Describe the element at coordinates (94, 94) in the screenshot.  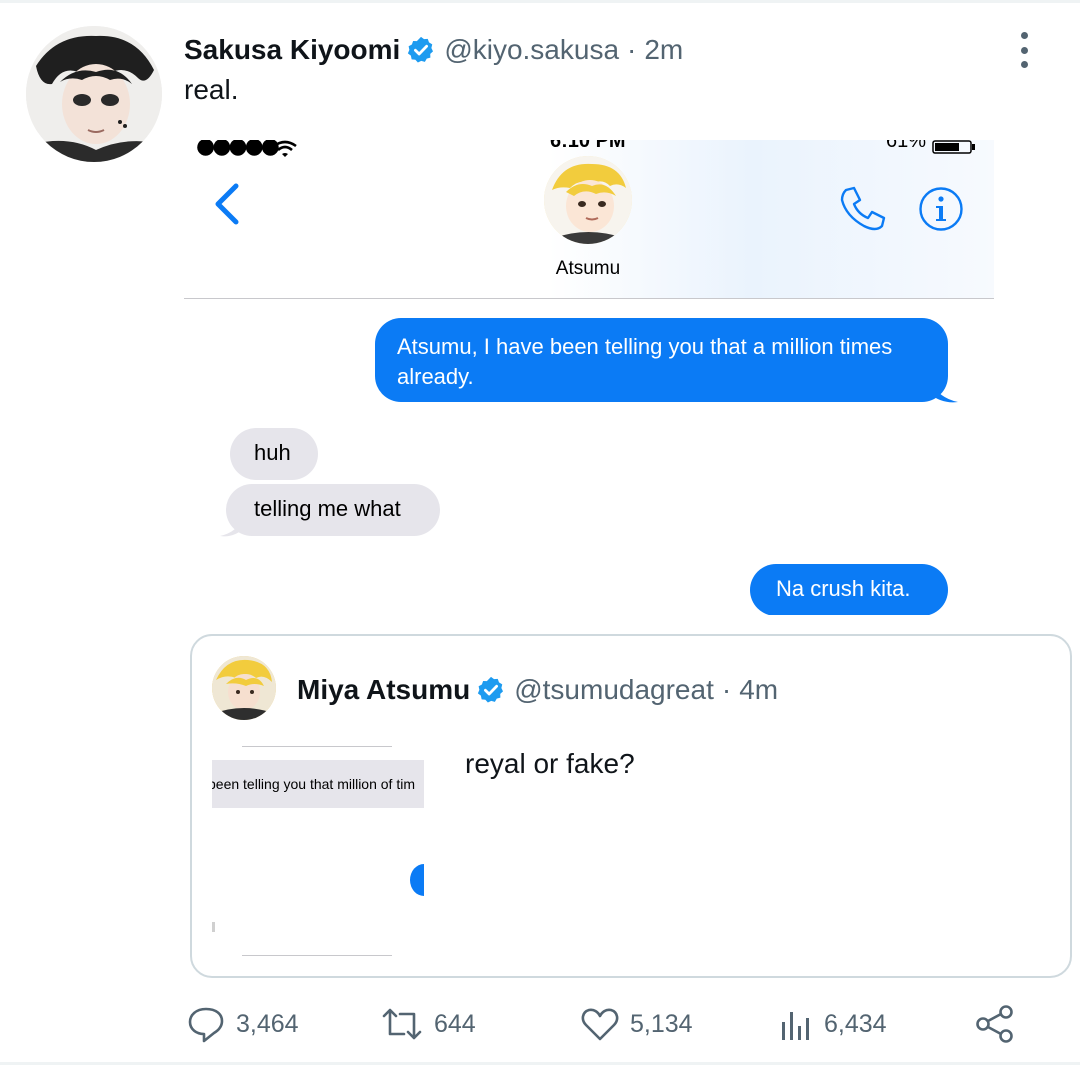
I see `author-avatar` at that location.